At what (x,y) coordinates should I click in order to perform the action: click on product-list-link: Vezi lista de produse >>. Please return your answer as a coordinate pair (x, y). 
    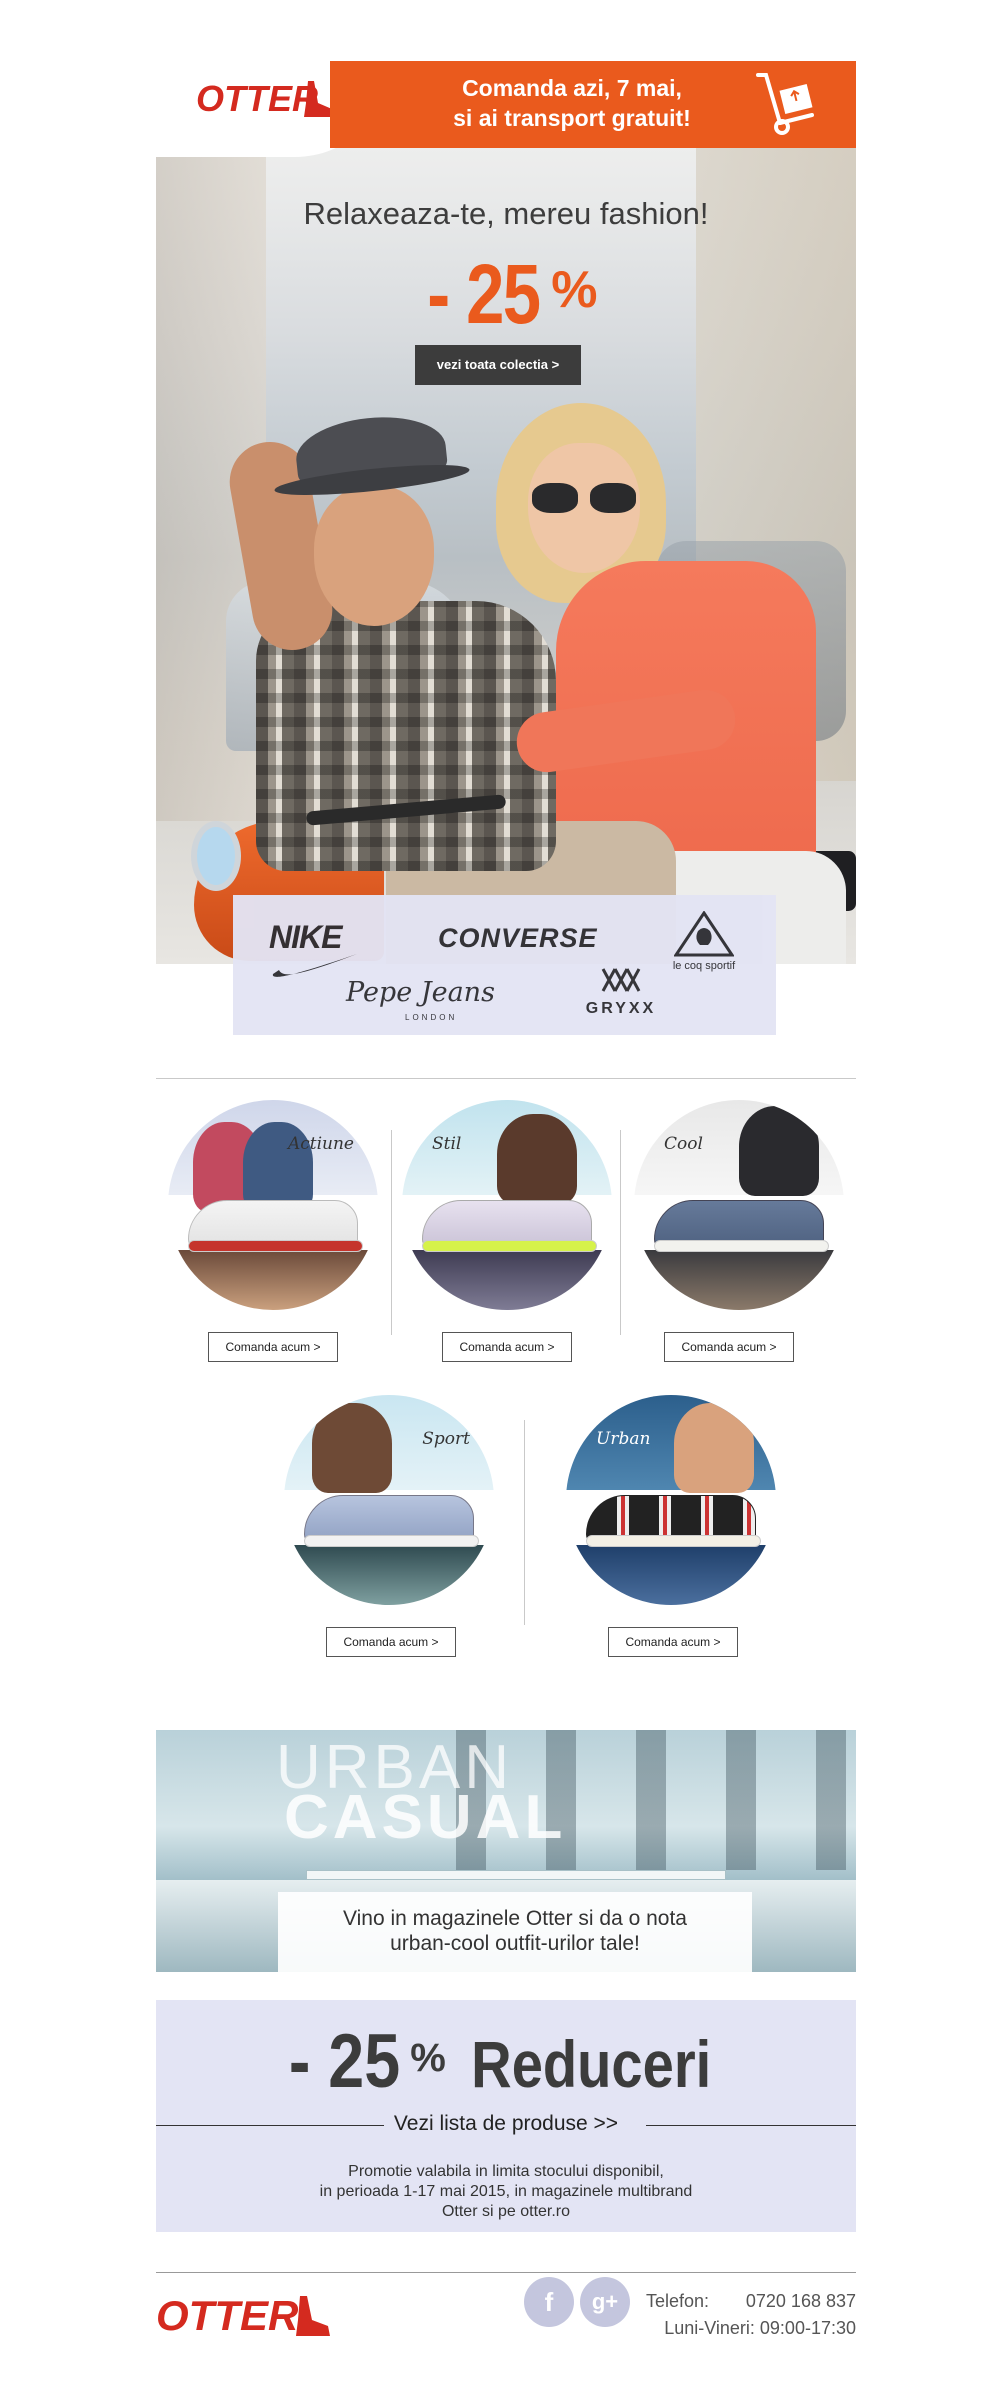
    Looking at the image, I should click on (506, 2123).